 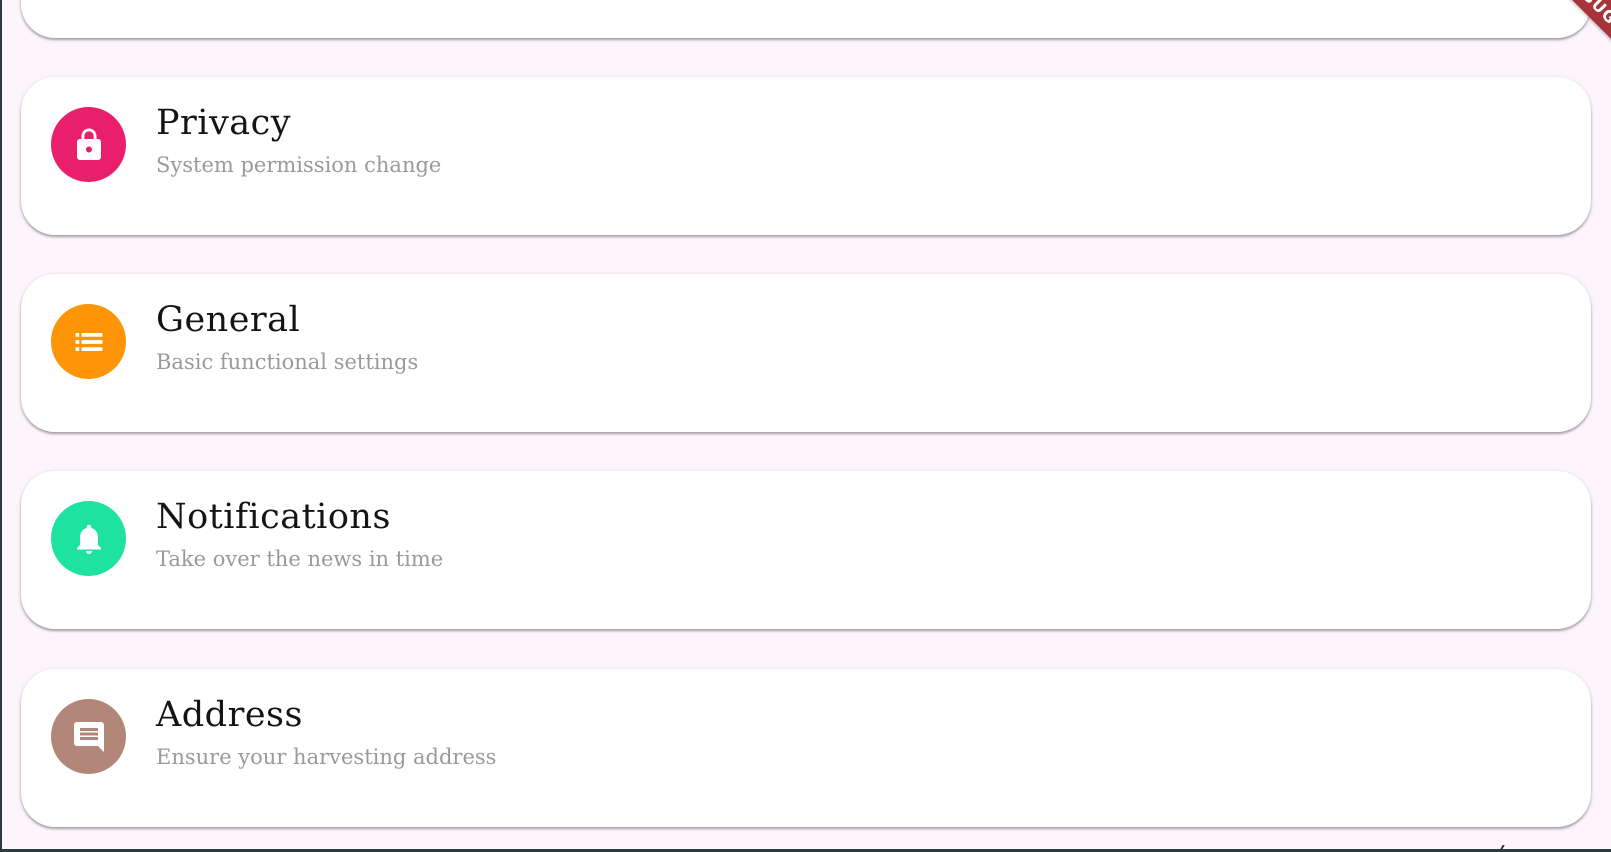 I want to click on settings-card-partial, so click(x=806, y=19).